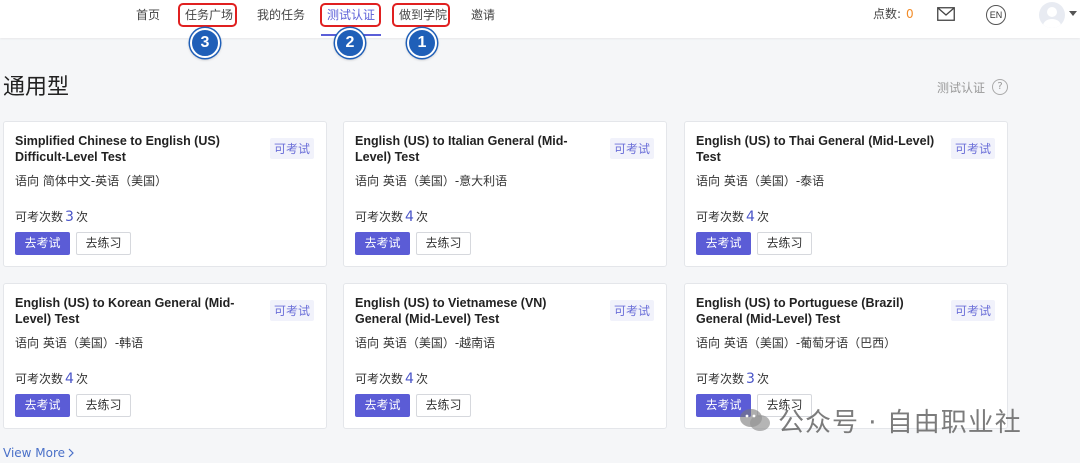  What do you see at coordinates (350, 43) in the screenshot?
I see `annotation-badge-2: 2` at bounding box center [350, 43].